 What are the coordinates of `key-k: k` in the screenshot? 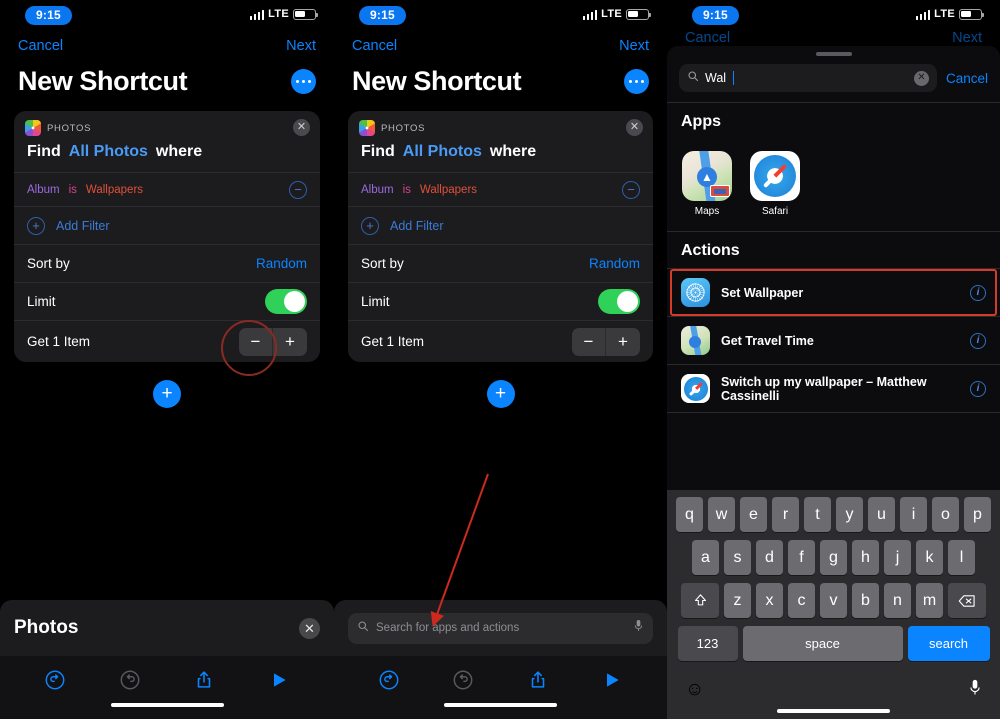 It's located at (929, 557).